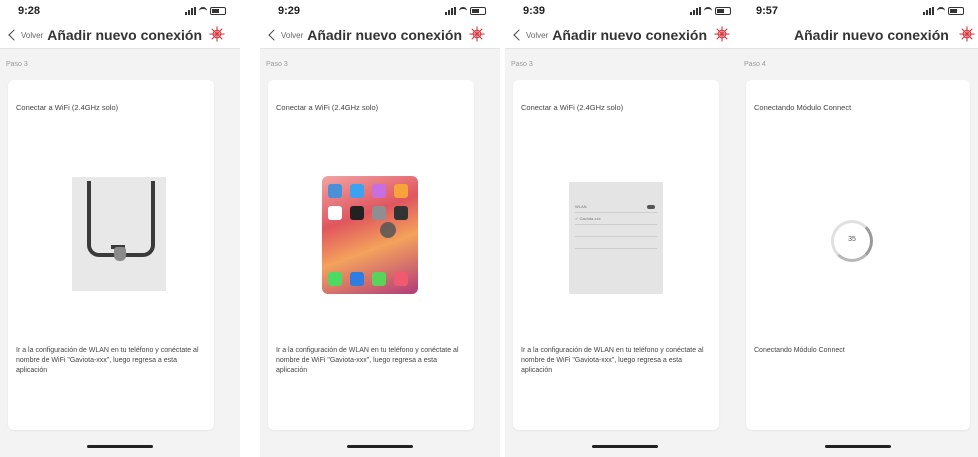 Image resolution: width=978 pixels, height=457 pixels. What do you see at coordinates (357, 279) in the screenshot?
I see `safari-app-icon` at bounding box center [357, 279].